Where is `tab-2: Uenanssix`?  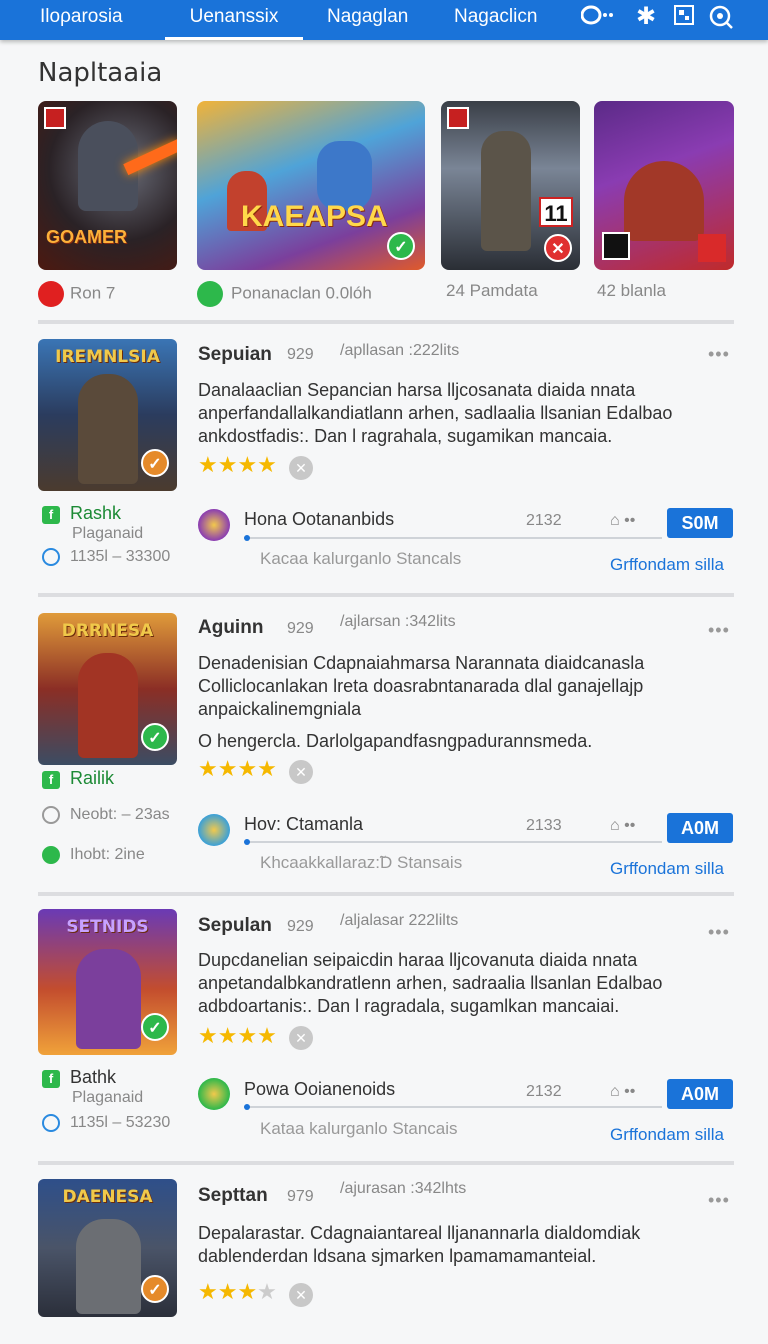 tab-2: Uenanssix is located at coordinates (234, 20).